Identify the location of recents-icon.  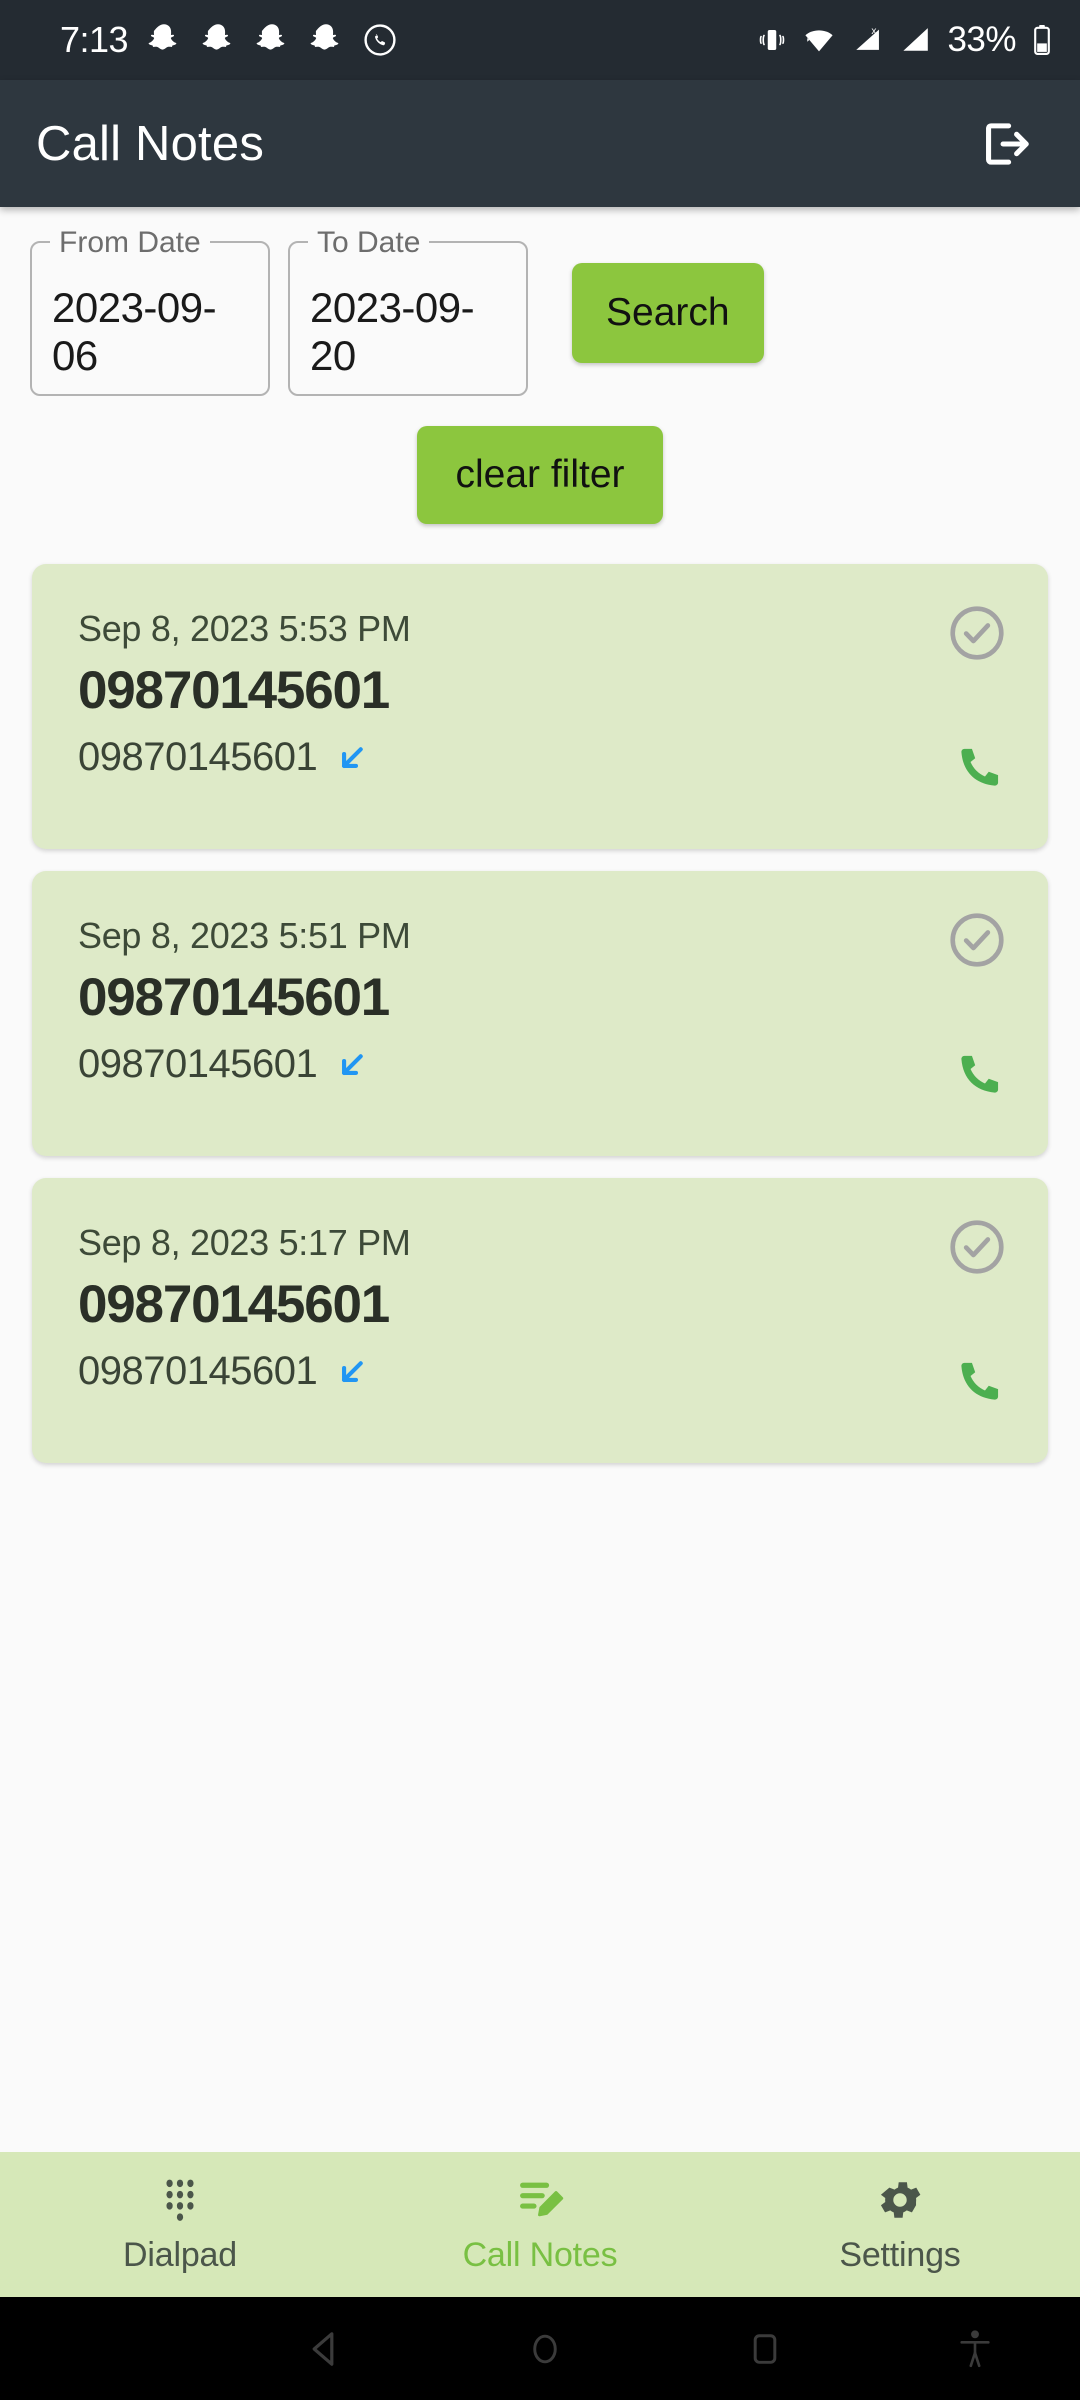
(765, 2348).